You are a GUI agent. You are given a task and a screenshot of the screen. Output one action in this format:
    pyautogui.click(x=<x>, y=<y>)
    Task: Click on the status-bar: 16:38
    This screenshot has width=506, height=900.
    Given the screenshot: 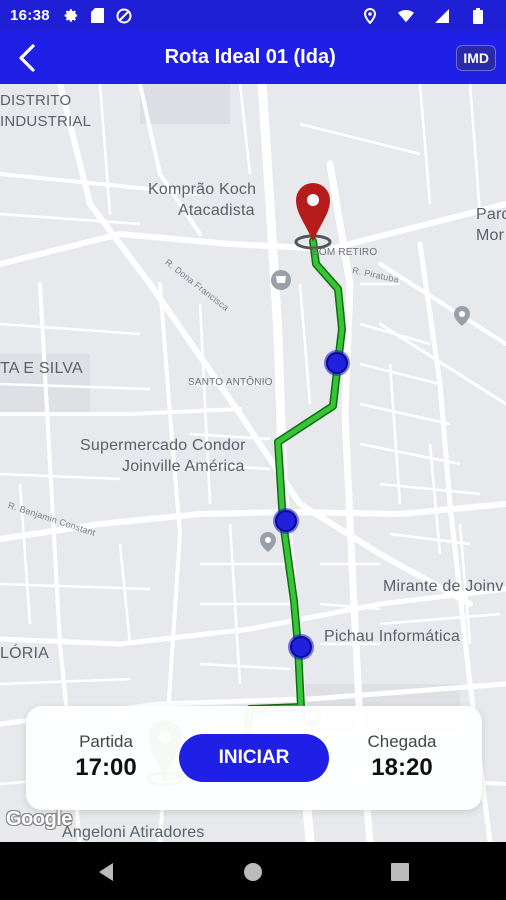 What is the action you would take?
    pyautogui.click(x=253, y=15)
    